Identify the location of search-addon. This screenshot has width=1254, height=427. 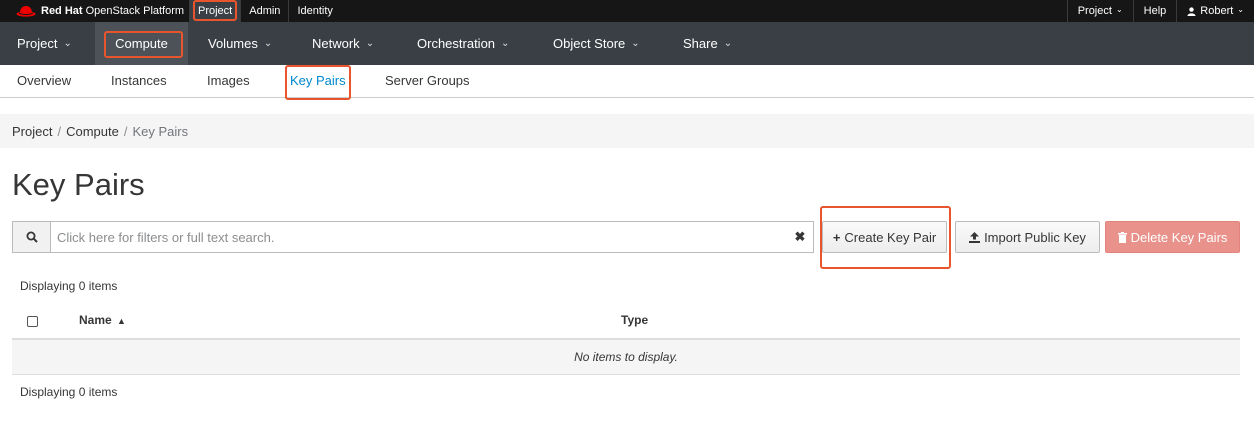
(32, 237).